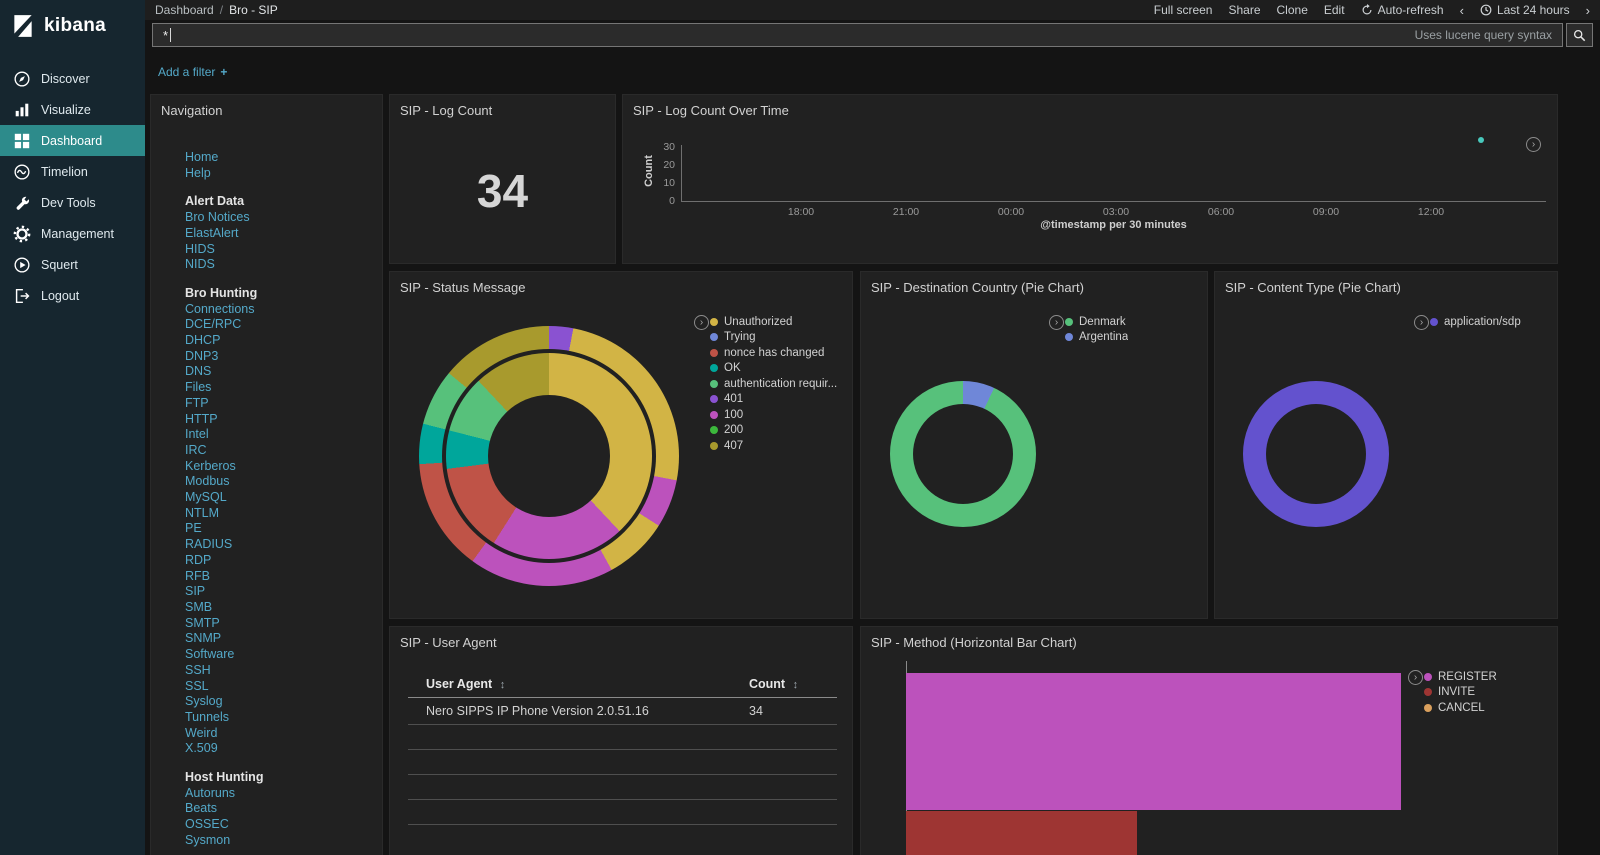  I want to click on nav-link-tunnels: Tunnels, so click(279, 718).